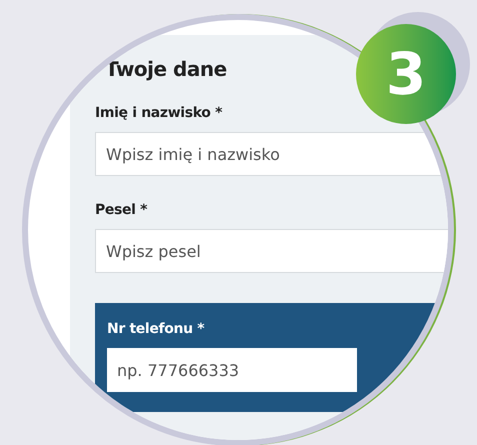 This screenshot has height=445, width=477. What do you see at coordinates (232, 370) in the screenshot?
I see `input-field: np. 777666333` at bounding box center [232, 370].